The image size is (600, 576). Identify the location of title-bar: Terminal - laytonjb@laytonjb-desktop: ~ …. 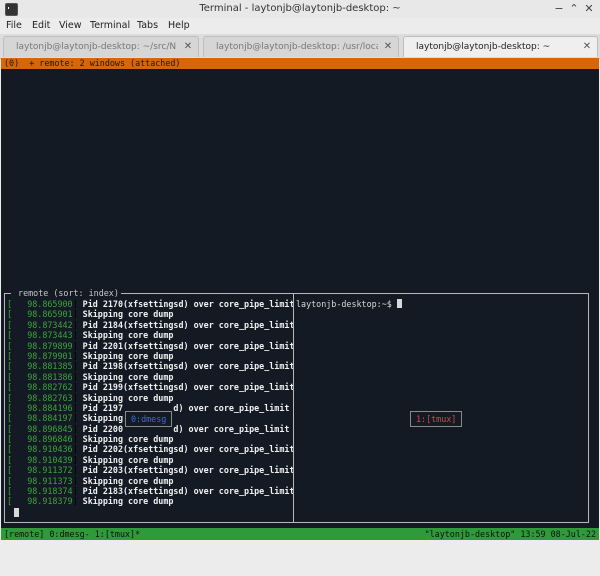
(300, 9).